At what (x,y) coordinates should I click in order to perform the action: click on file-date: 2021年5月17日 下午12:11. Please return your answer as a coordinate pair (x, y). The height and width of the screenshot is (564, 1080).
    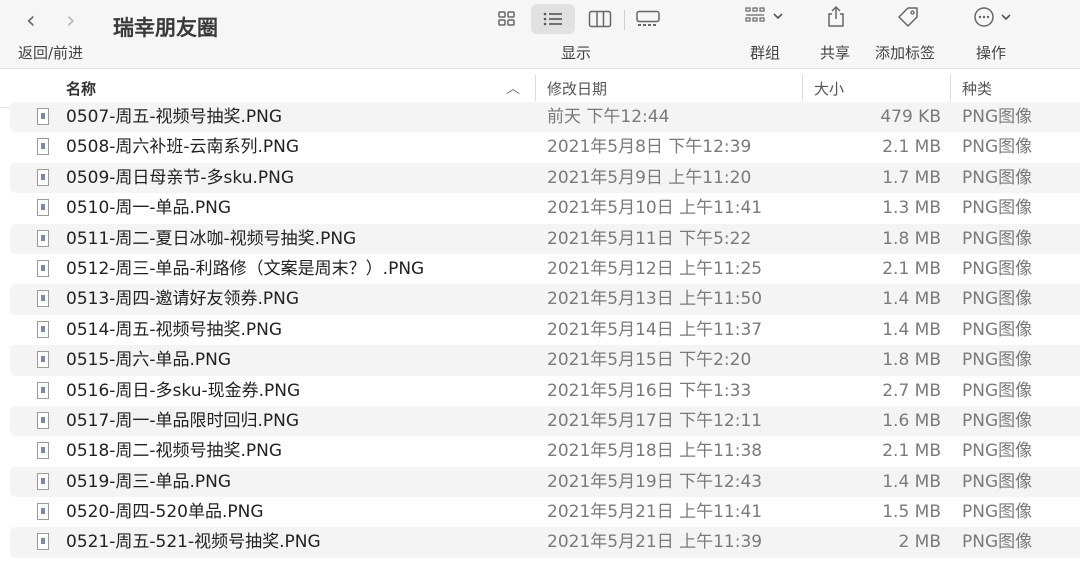
    Looking at the image, I should click on (655, 420).